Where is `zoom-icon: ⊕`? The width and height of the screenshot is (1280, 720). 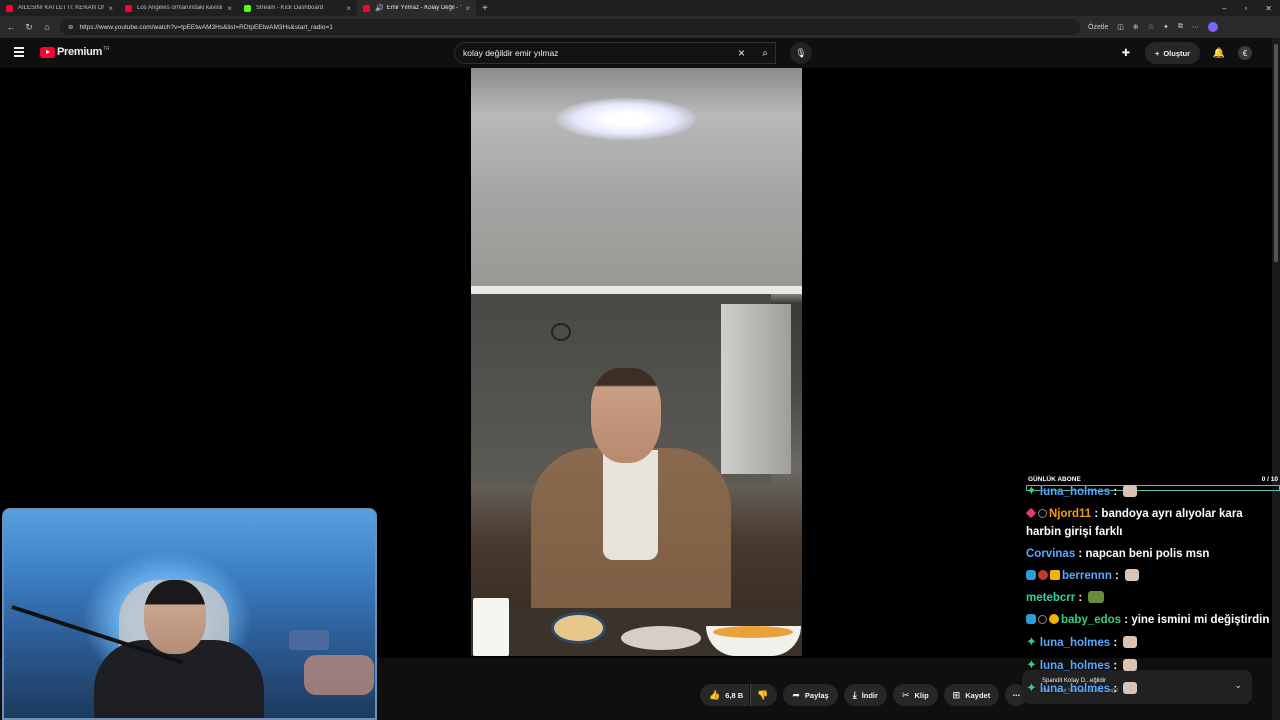
zoom-icon: ⊕ is located at coordinates (1136, 27).